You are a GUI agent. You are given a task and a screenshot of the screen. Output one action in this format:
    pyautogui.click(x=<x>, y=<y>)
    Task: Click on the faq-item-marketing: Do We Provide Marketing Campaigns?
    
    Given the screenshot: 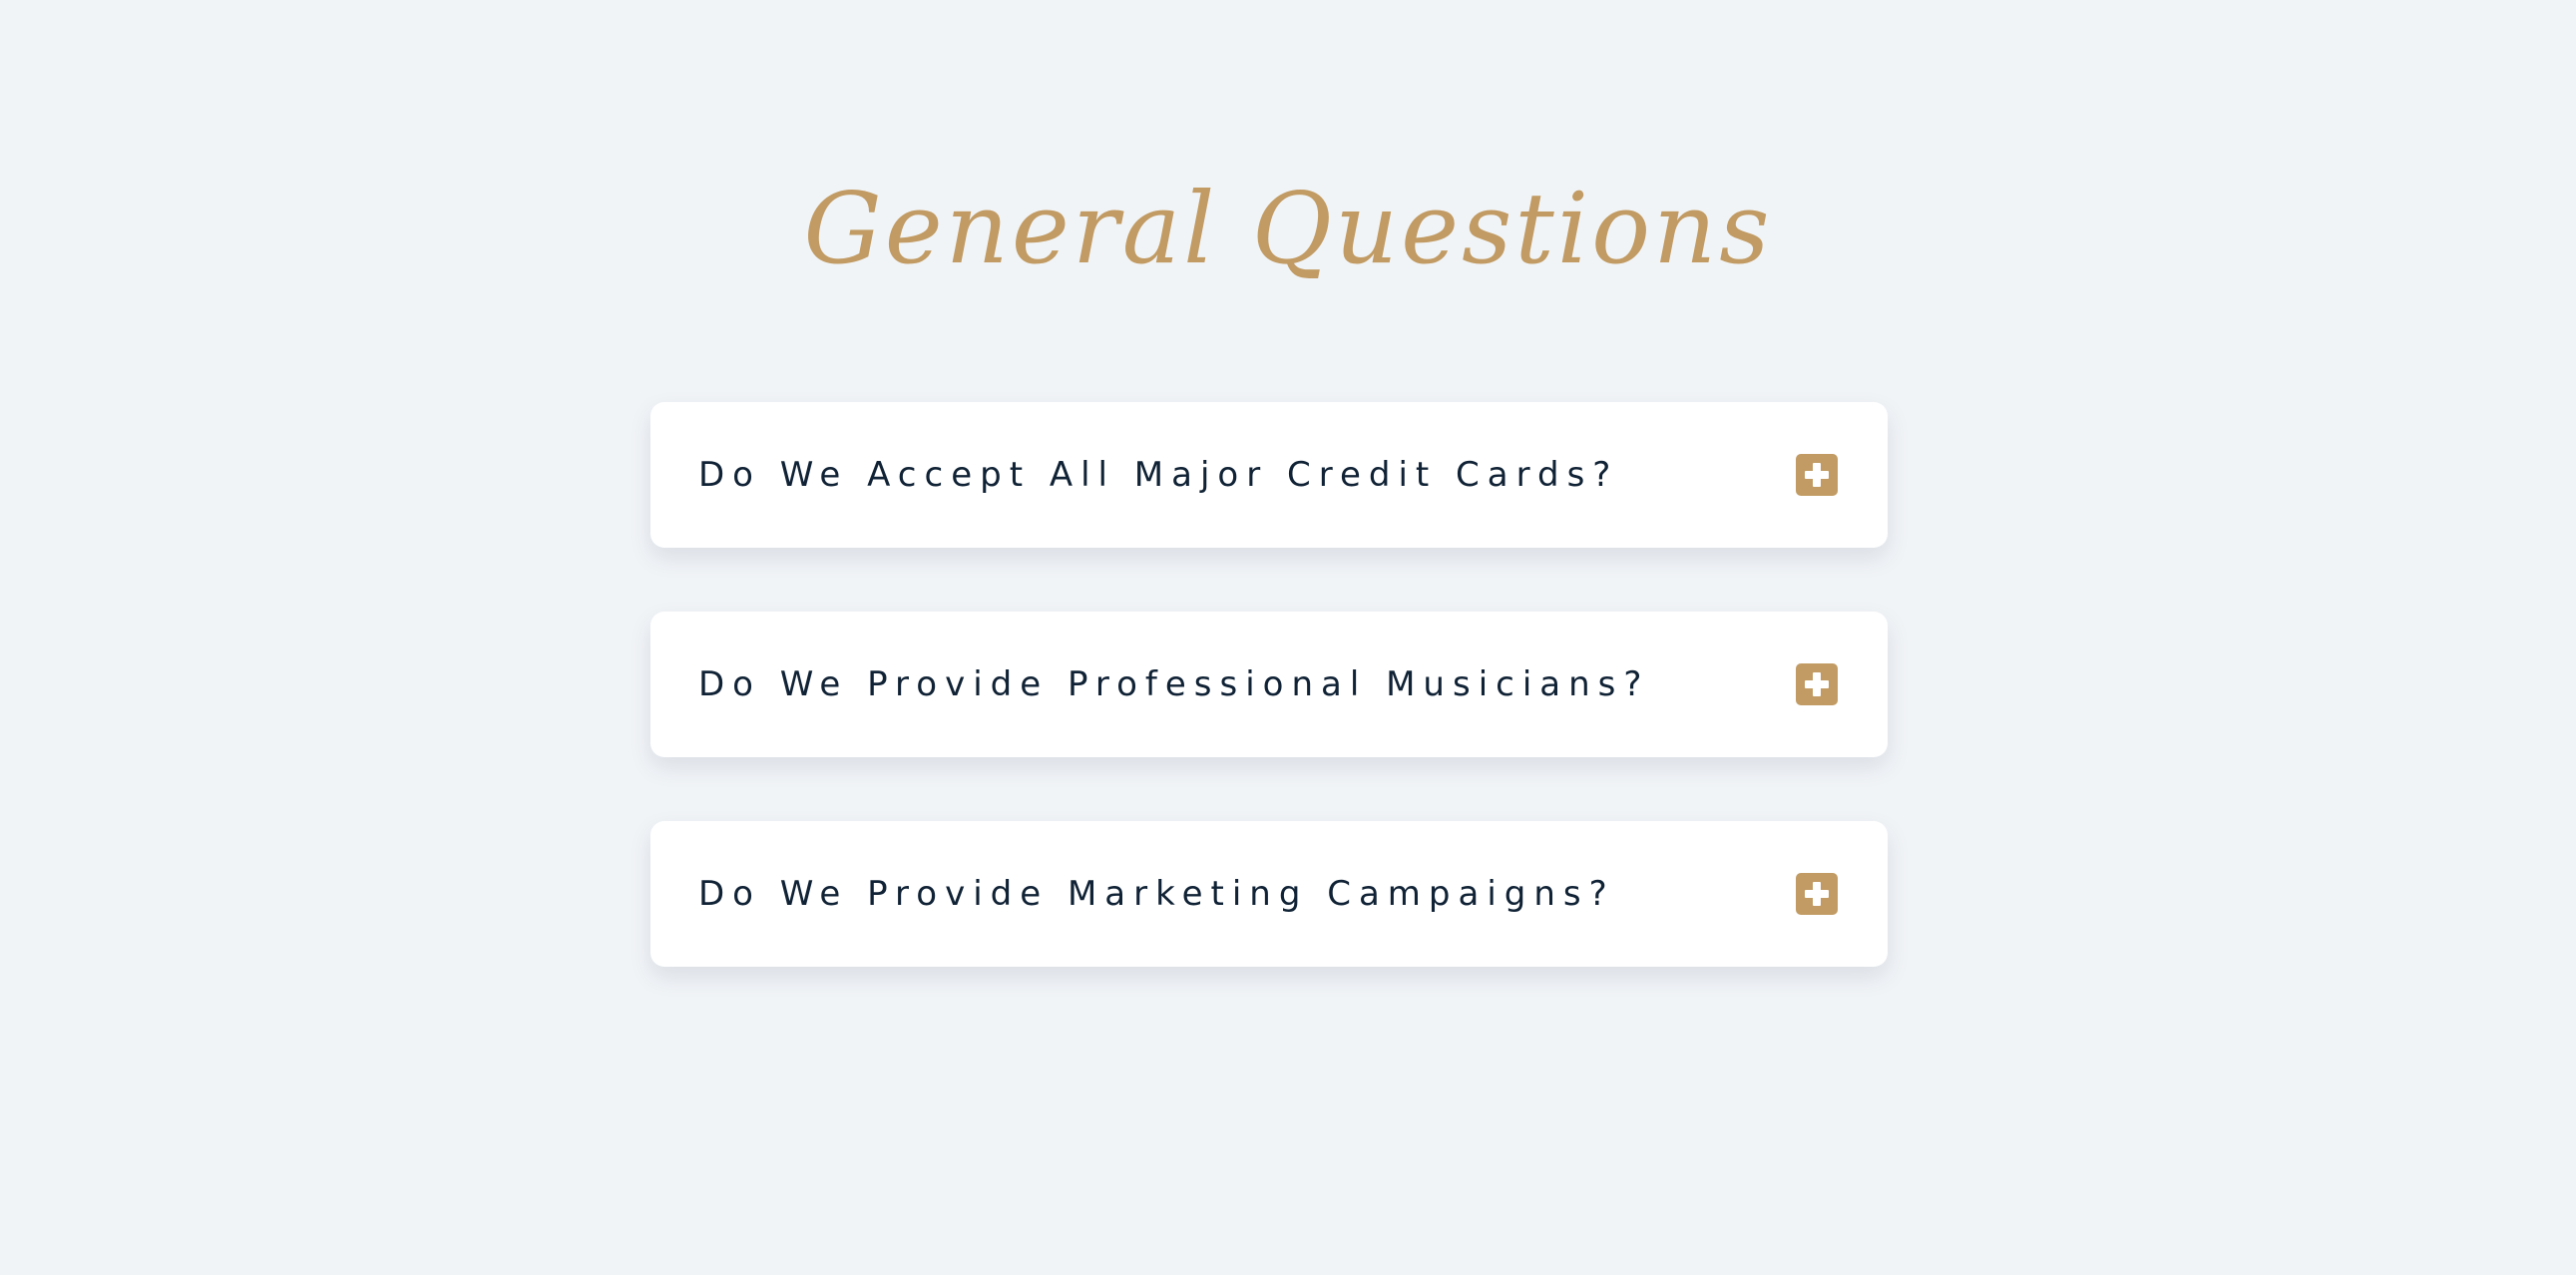 What is the action you would take?
    pyautogui.click(x=1269, y=894)
    